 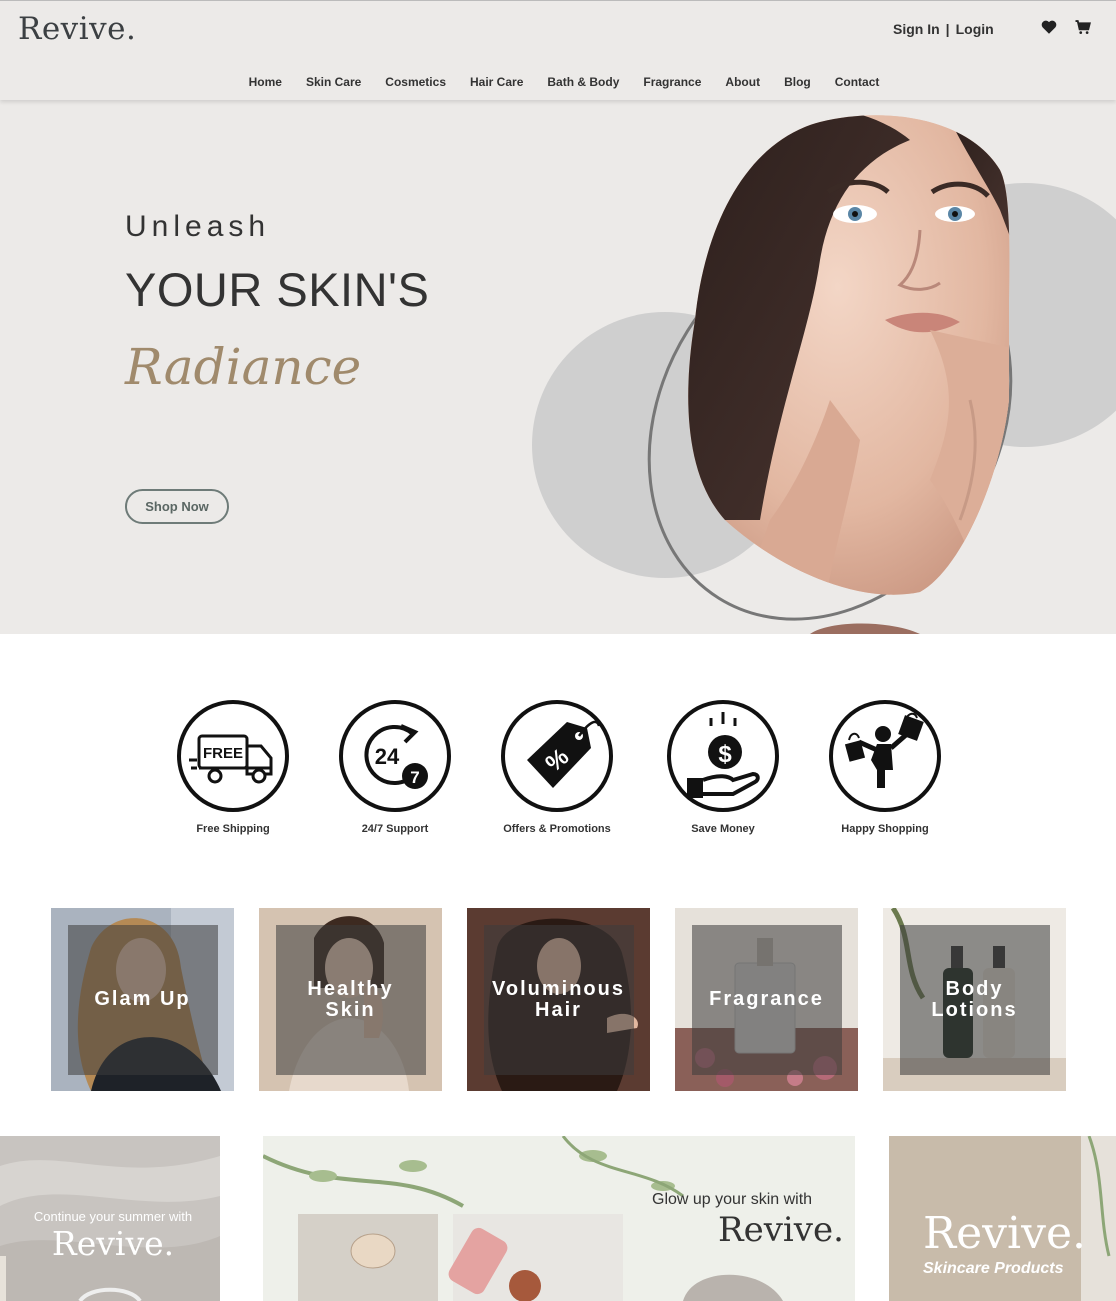 I want to click on free-badge-text: FREE, so click(x=223, y=753).